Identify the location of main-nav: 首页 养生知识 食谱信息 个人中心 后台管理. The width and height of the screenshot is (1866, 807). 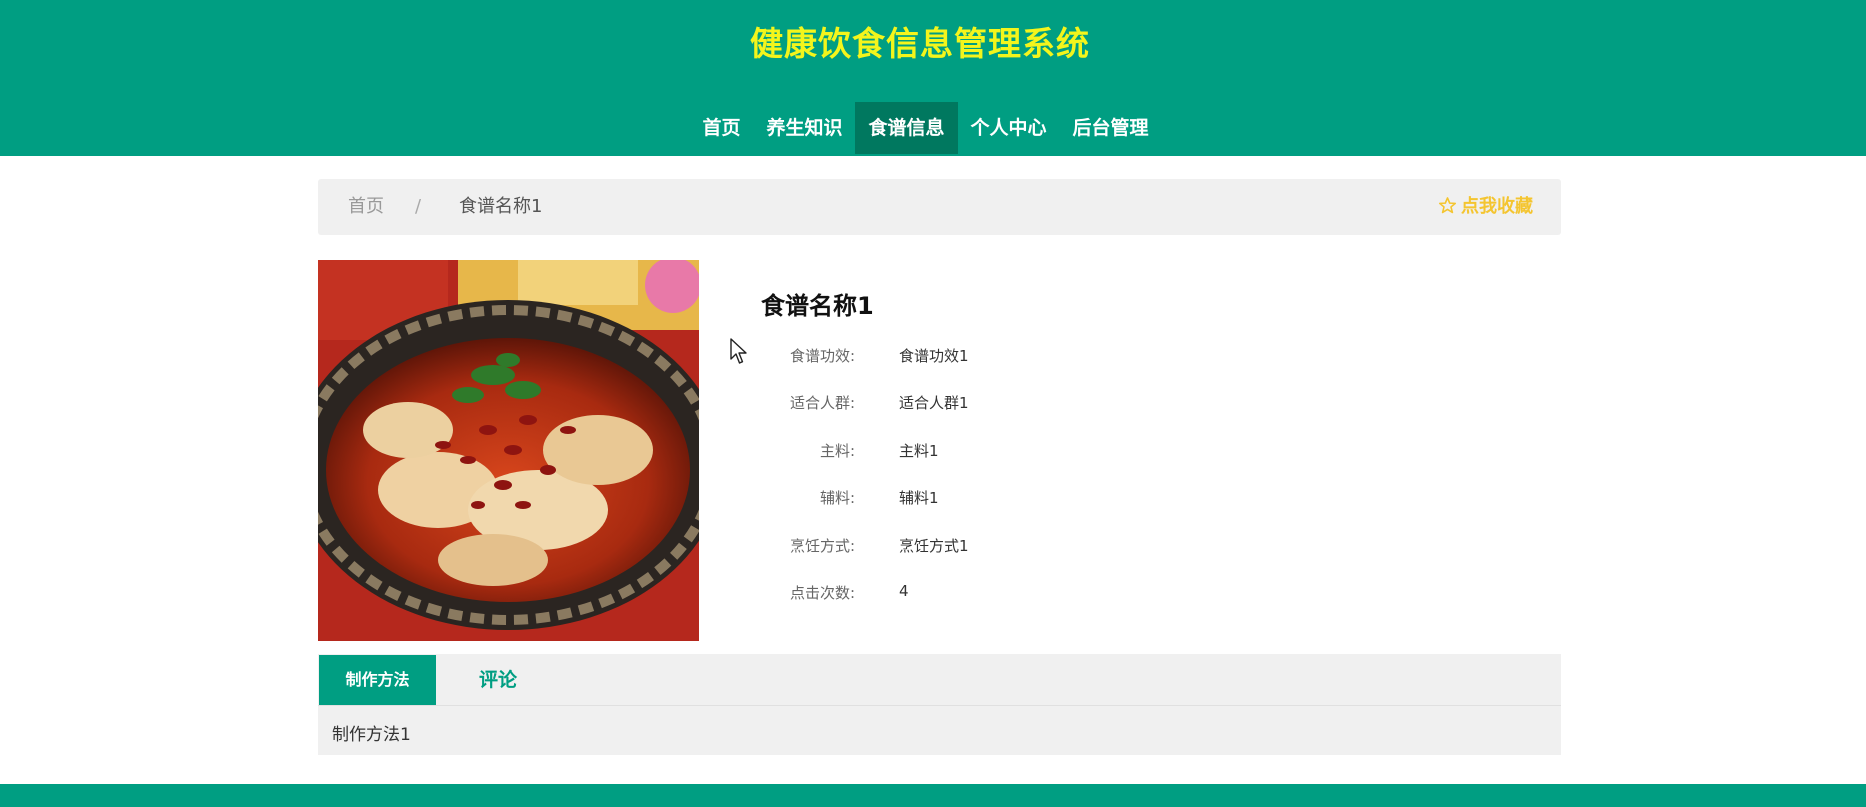
(933, 128).